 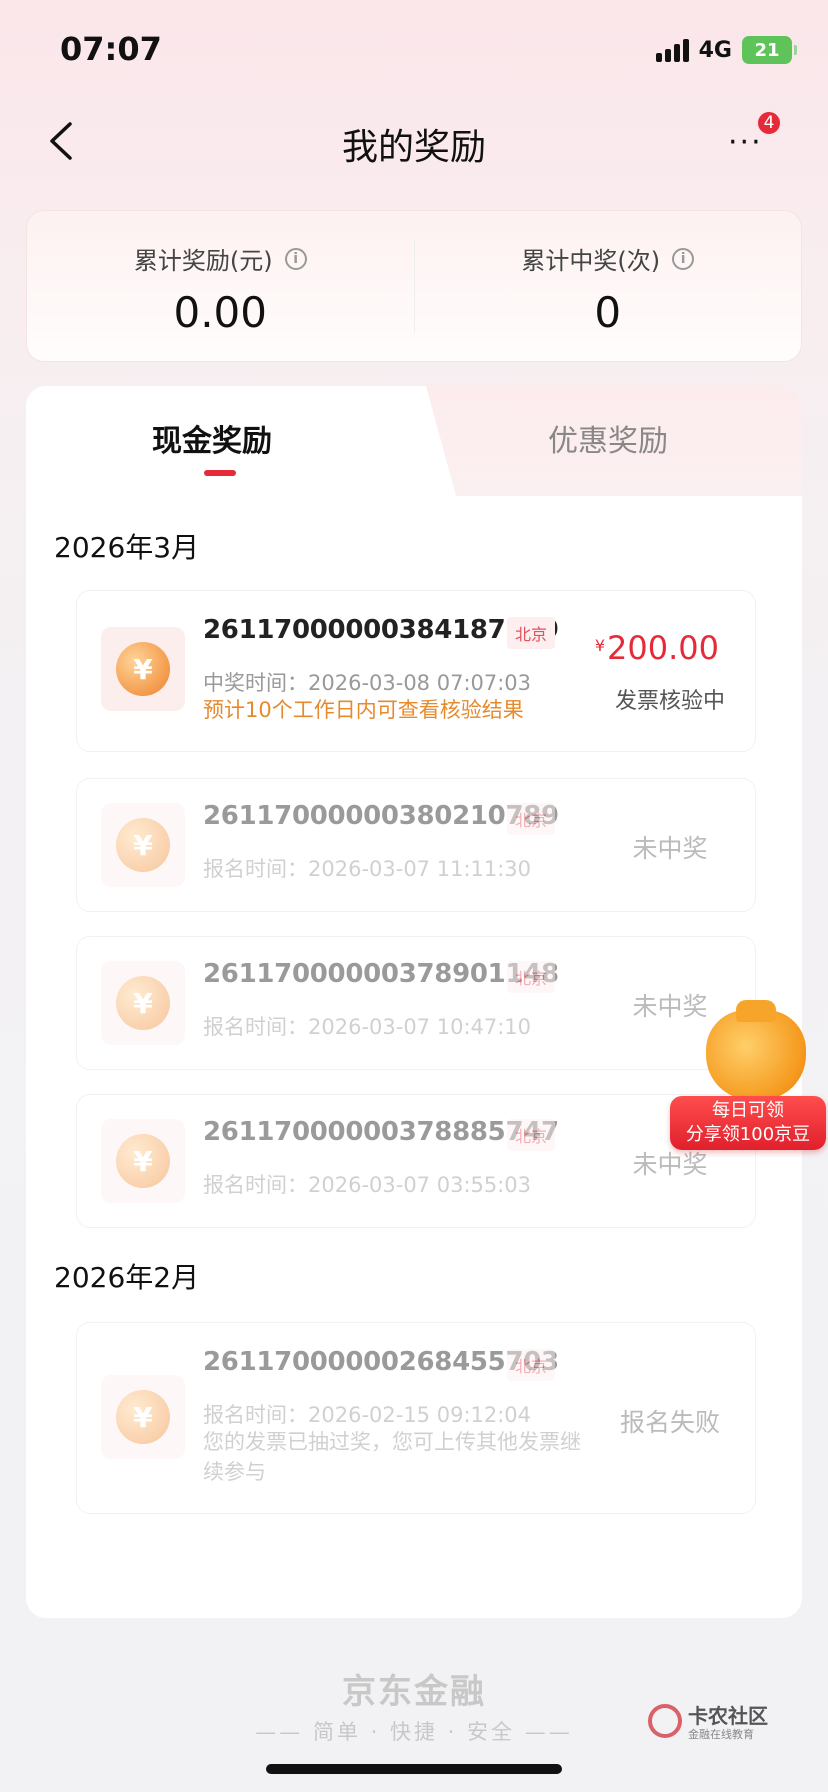 What do you see at coordinates (127, 1277) in the screenshot?
I see `month-header: 2026年2月` at bounding box center [127, 1277].